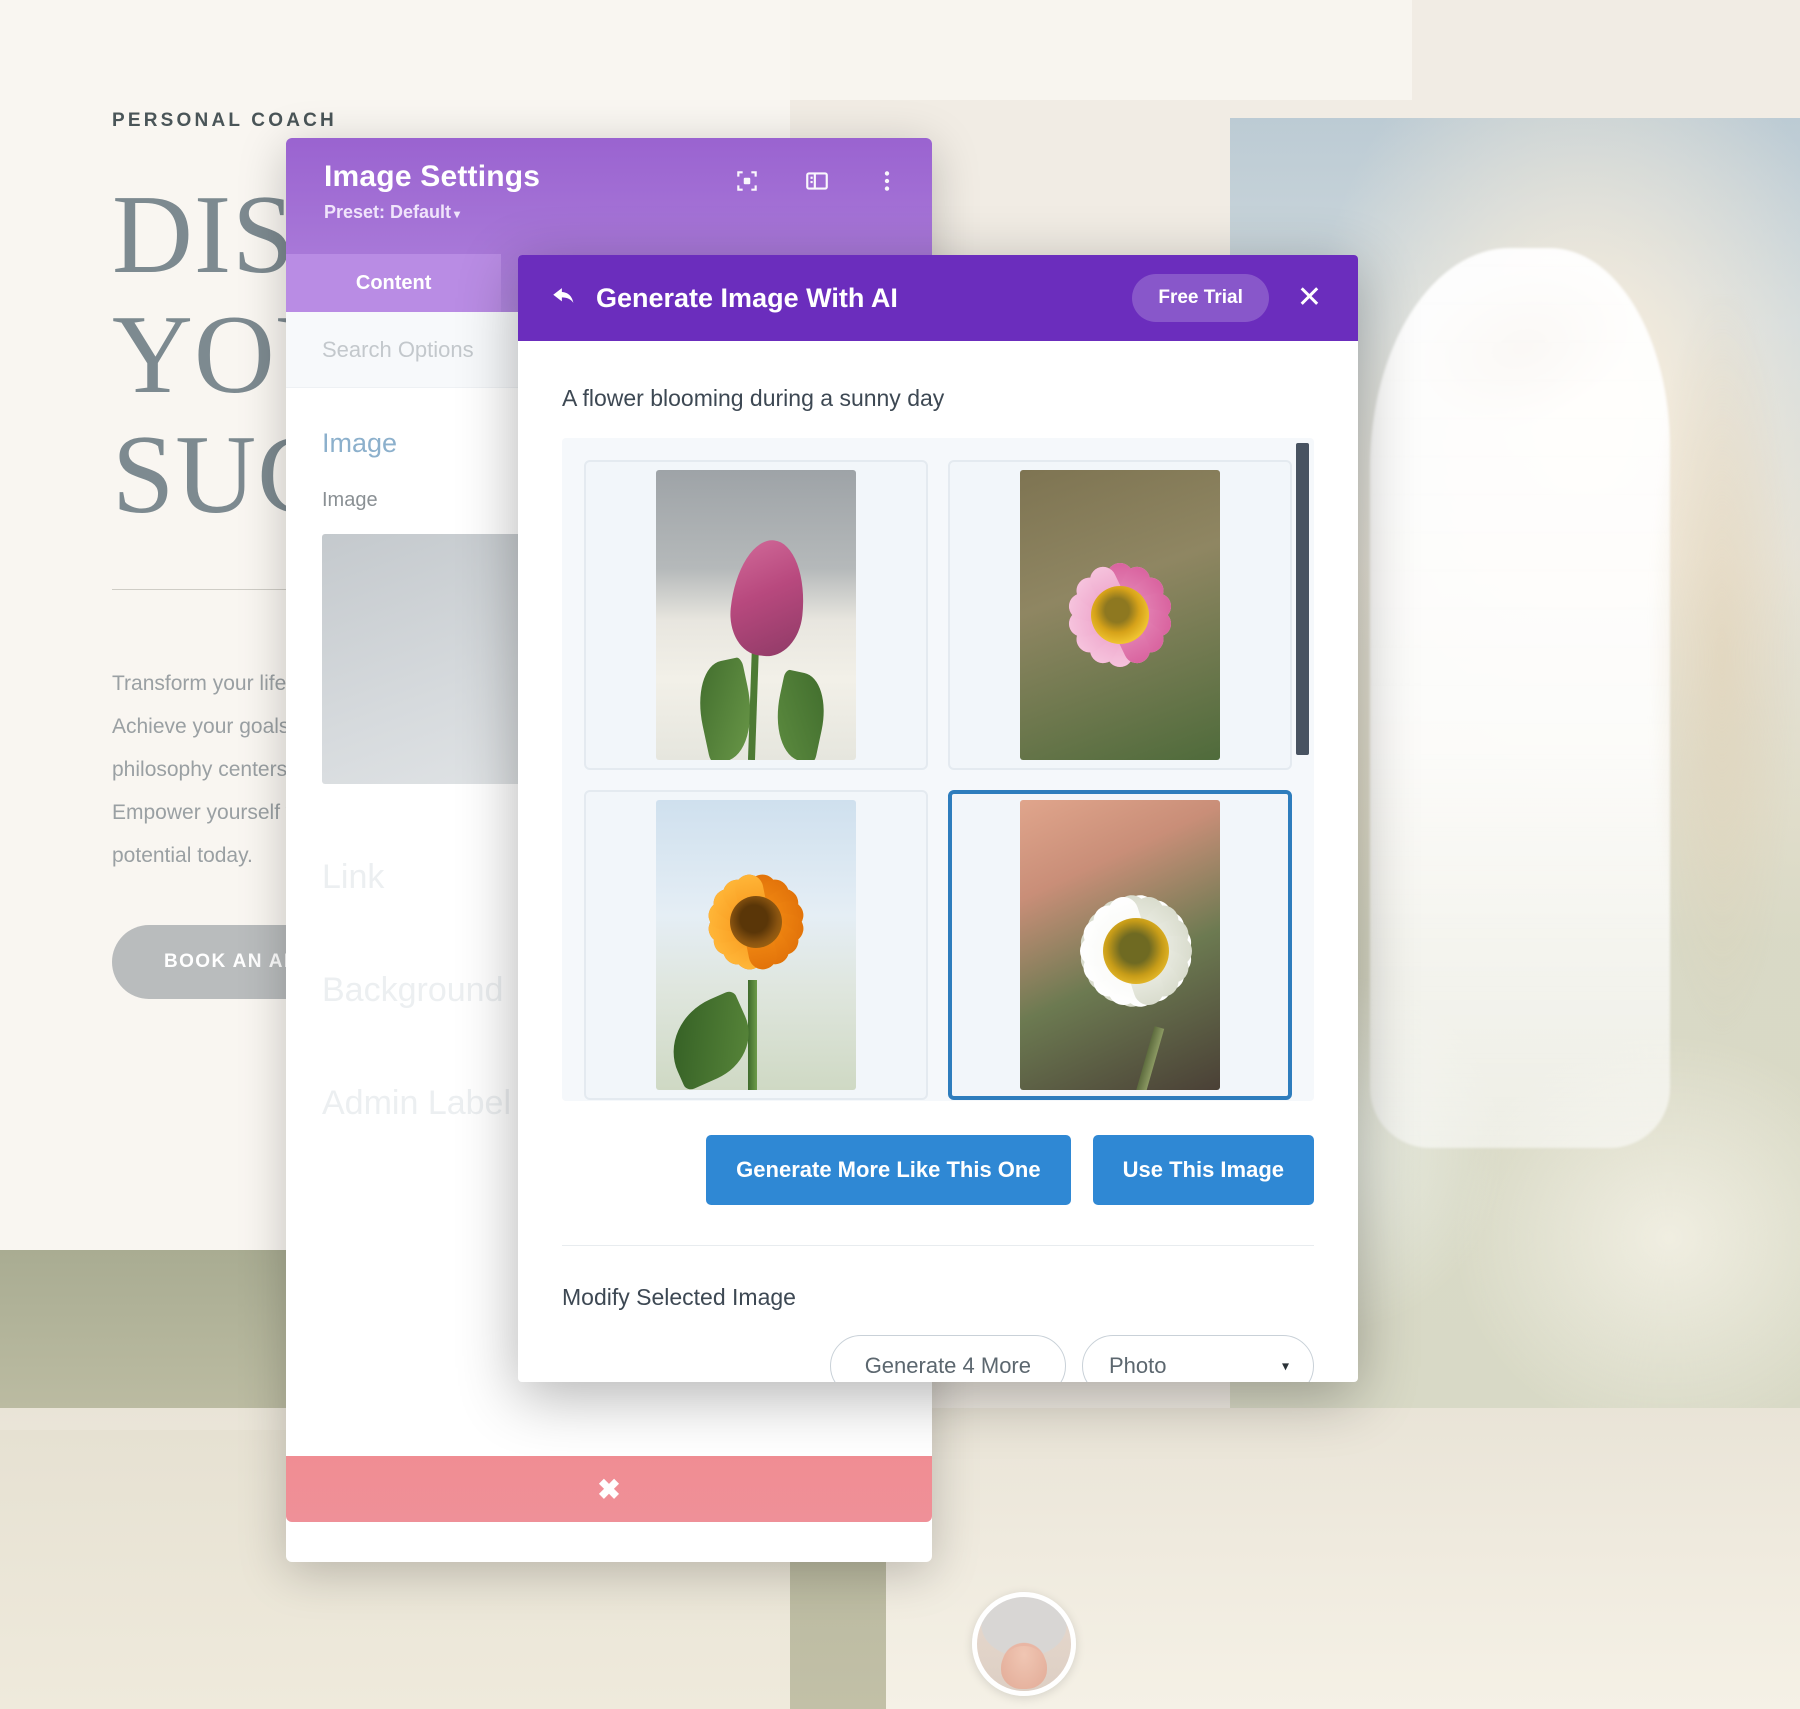  What do you see at coordinates (1138, 1365) in the screenshot?
I see `image-style-value: Photo` at bounding box center [1138, 1365].